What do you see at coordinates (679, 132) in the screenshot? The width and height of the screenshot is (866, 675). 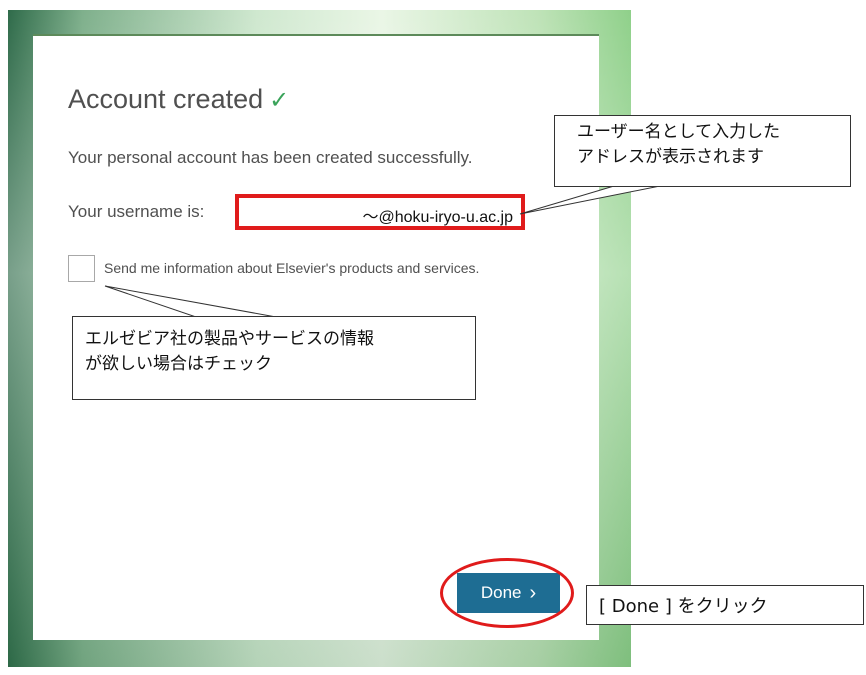 I see `username-note-line1: ユーザー名として入力した` at bounding box center [679, 132].